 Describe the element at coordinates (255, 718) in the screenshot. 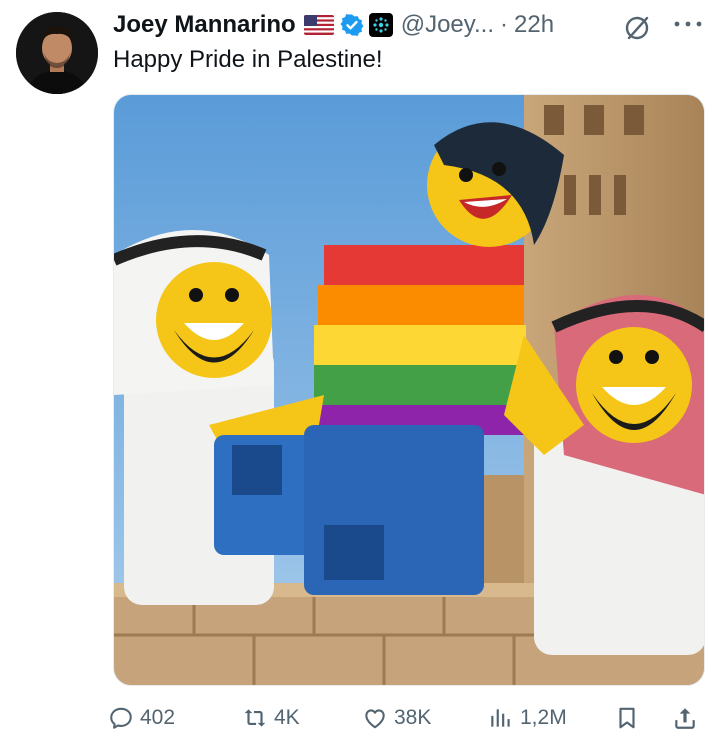

I see `repost-icon` at that location.